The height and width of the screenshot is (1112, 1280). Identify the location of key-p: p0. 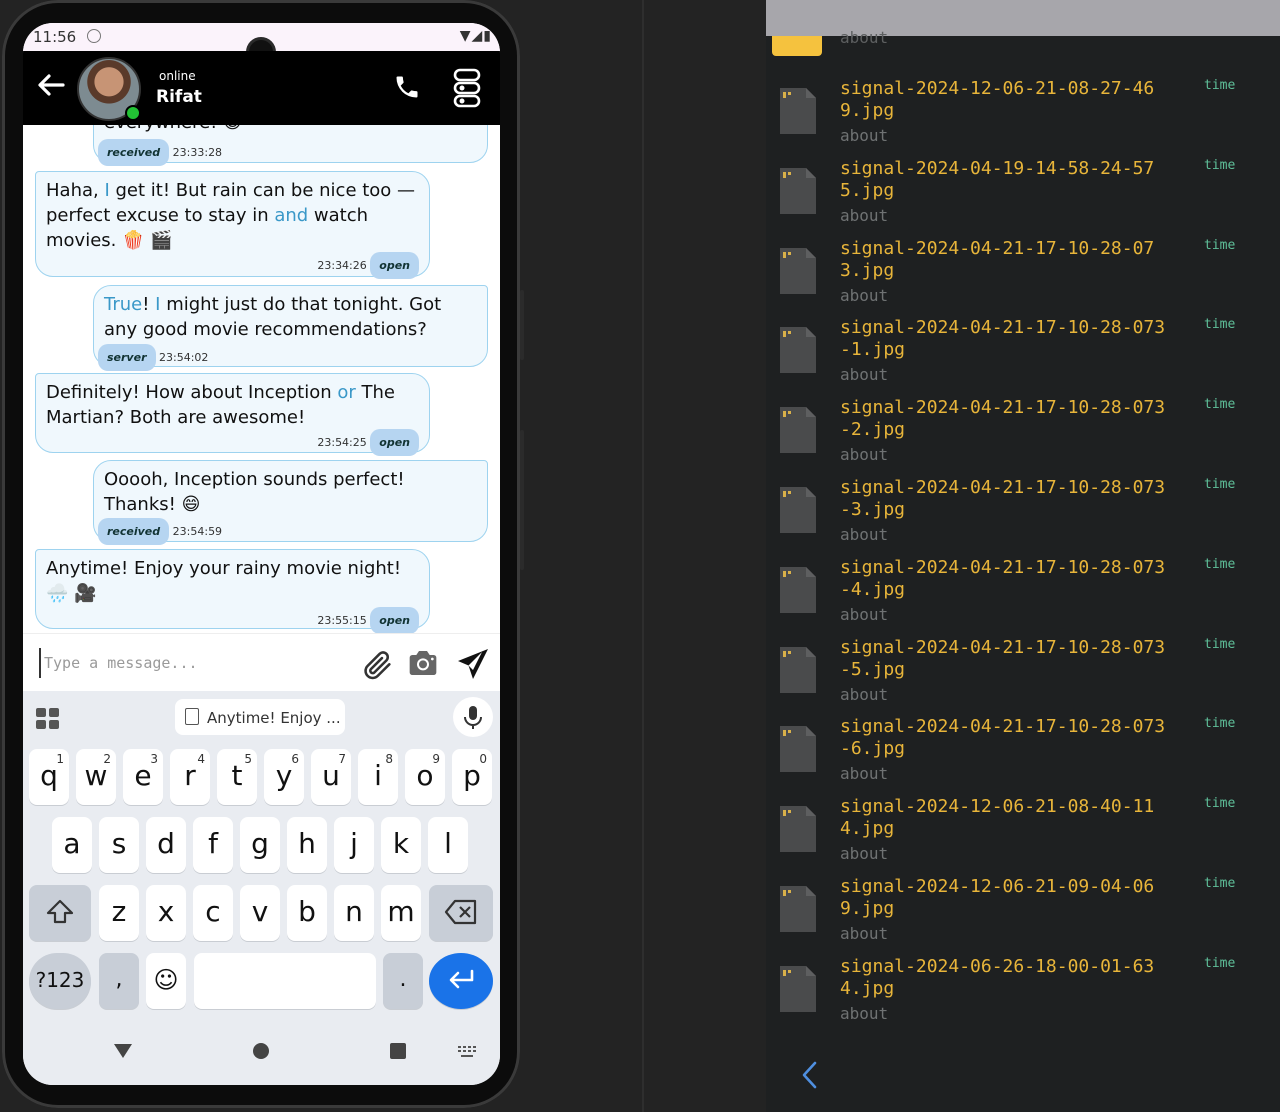
(472, 777).